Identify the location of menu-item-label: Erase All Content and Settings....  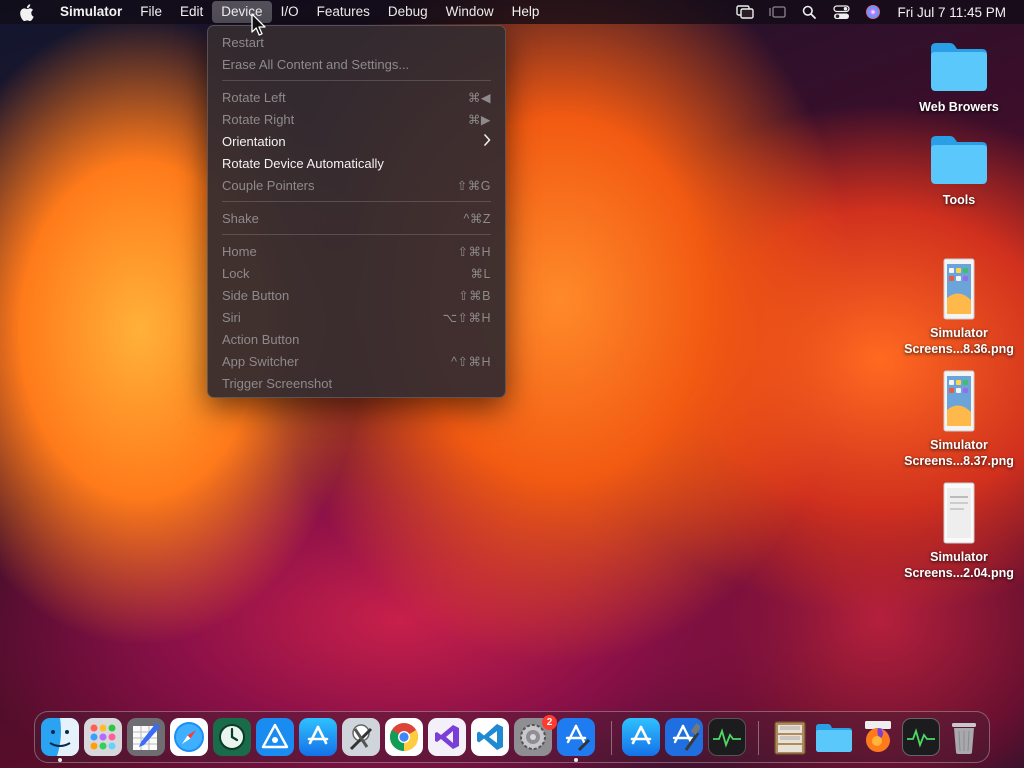
(316, 64).